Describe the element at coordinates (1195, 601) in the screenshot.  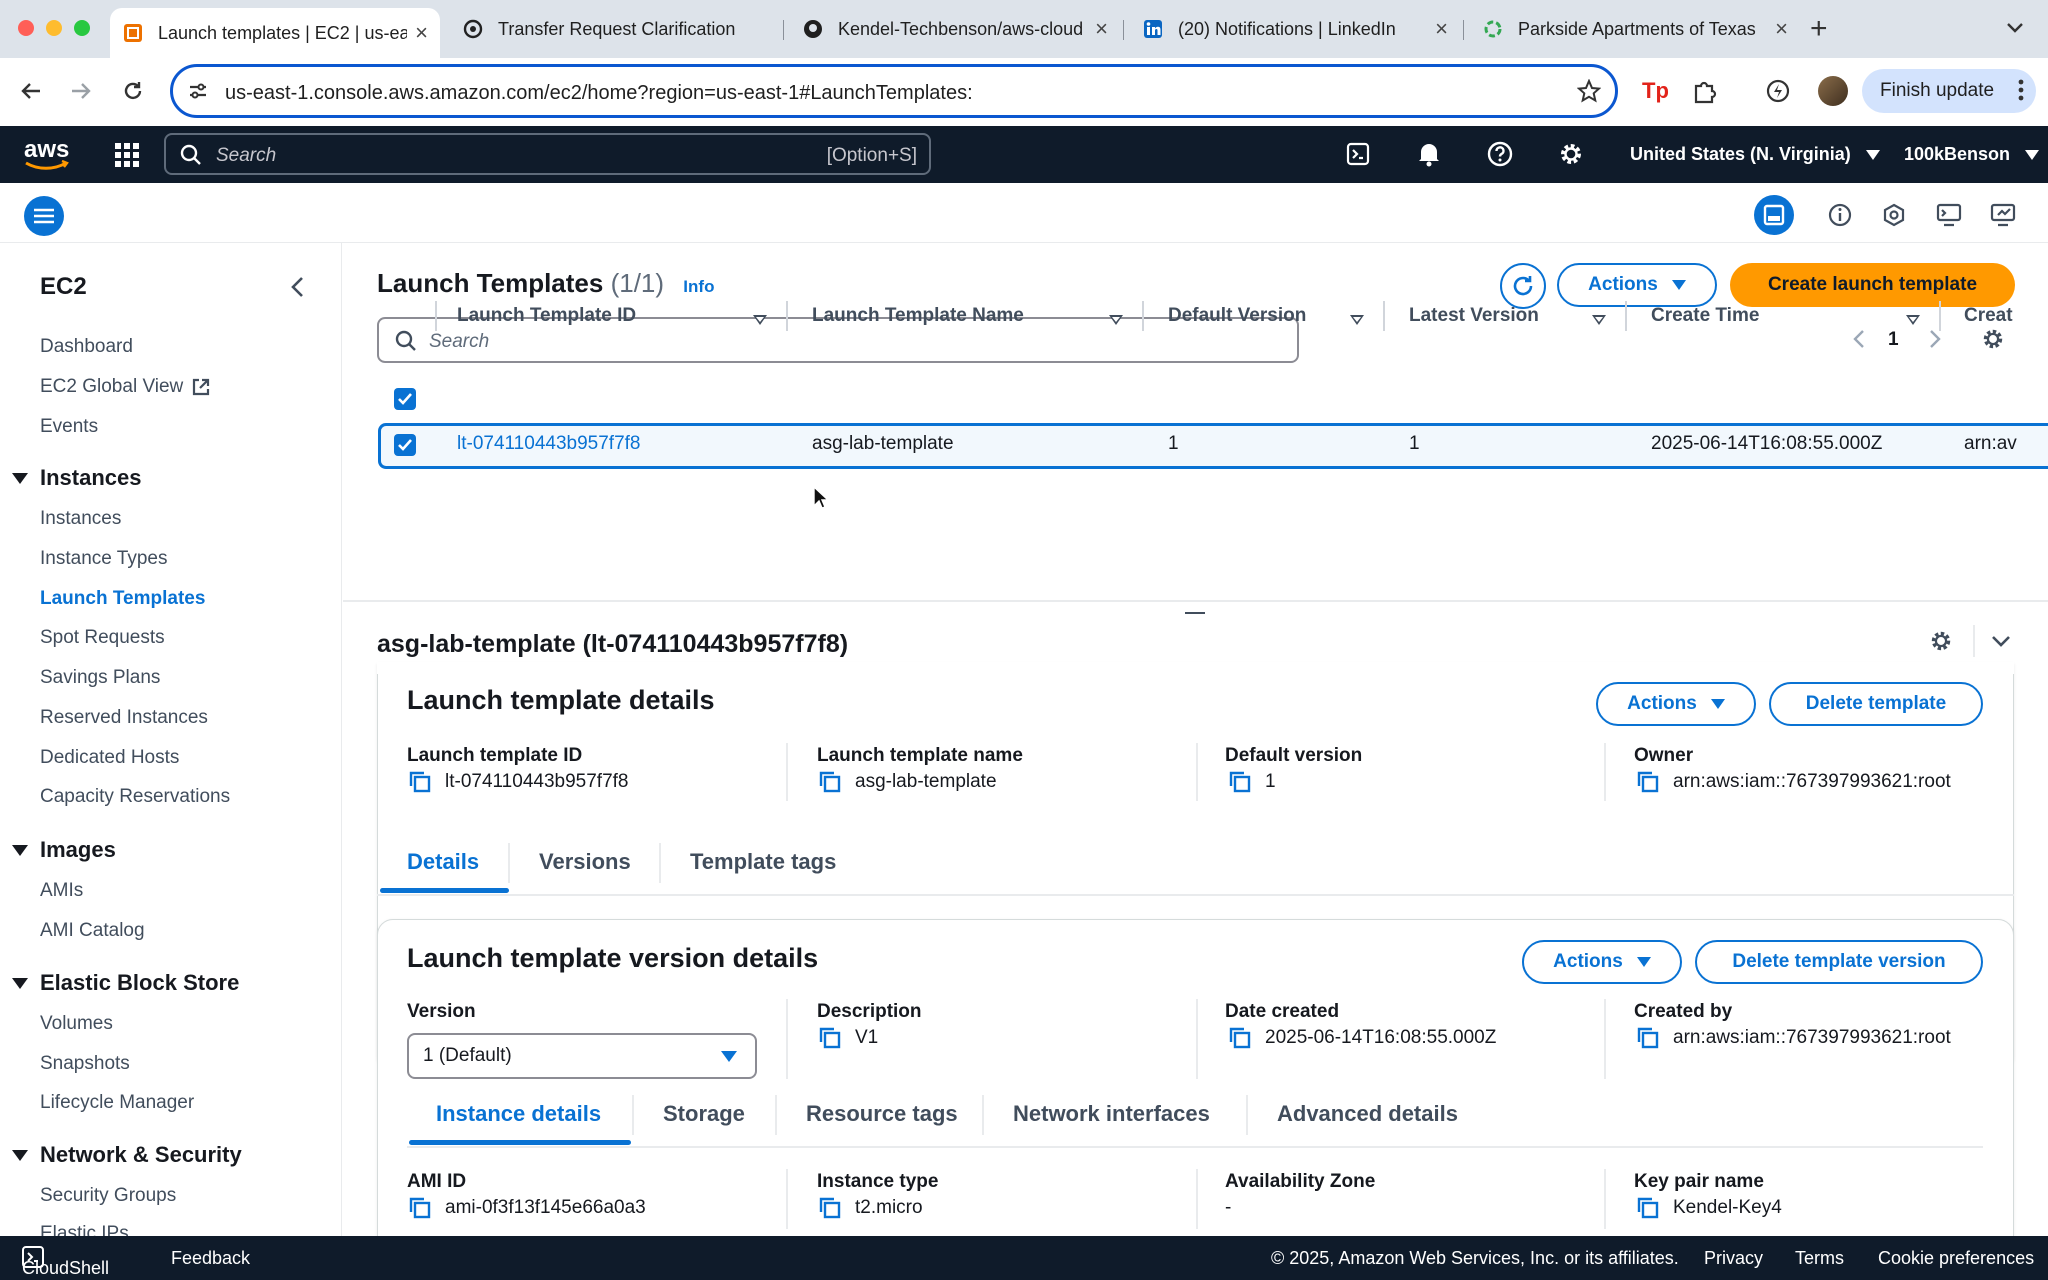
I see `split-panel-divider` at that location.